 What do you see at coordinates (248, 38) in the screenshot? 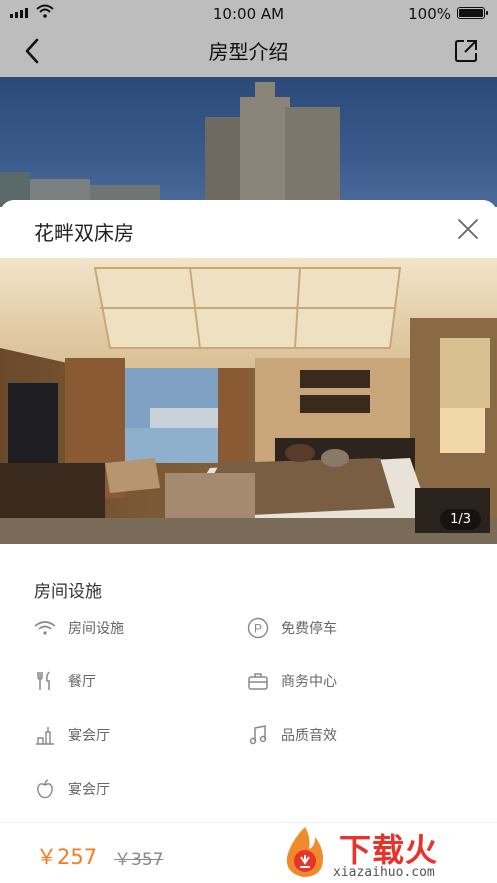
I see `navigation-bar: 10:00 AM 100% 房型介绍` at bounding box center [248, 38].